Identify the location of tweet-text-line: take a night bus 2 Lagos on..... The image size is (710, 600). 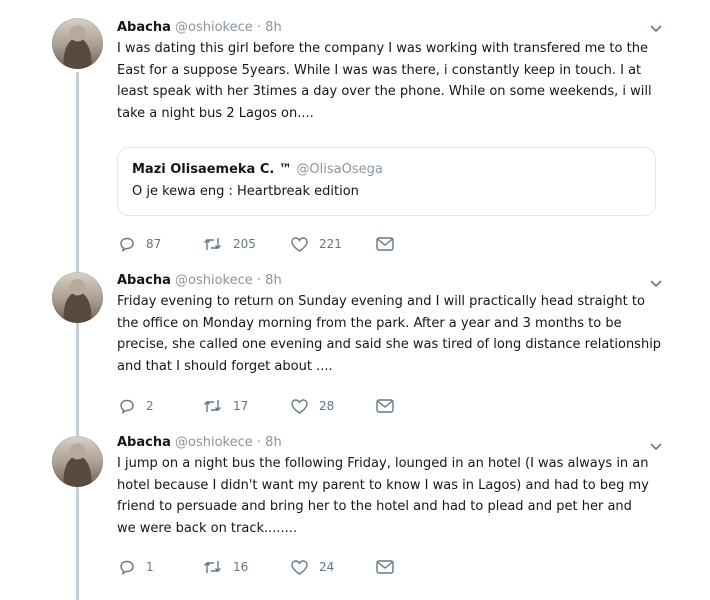
(215, 113).